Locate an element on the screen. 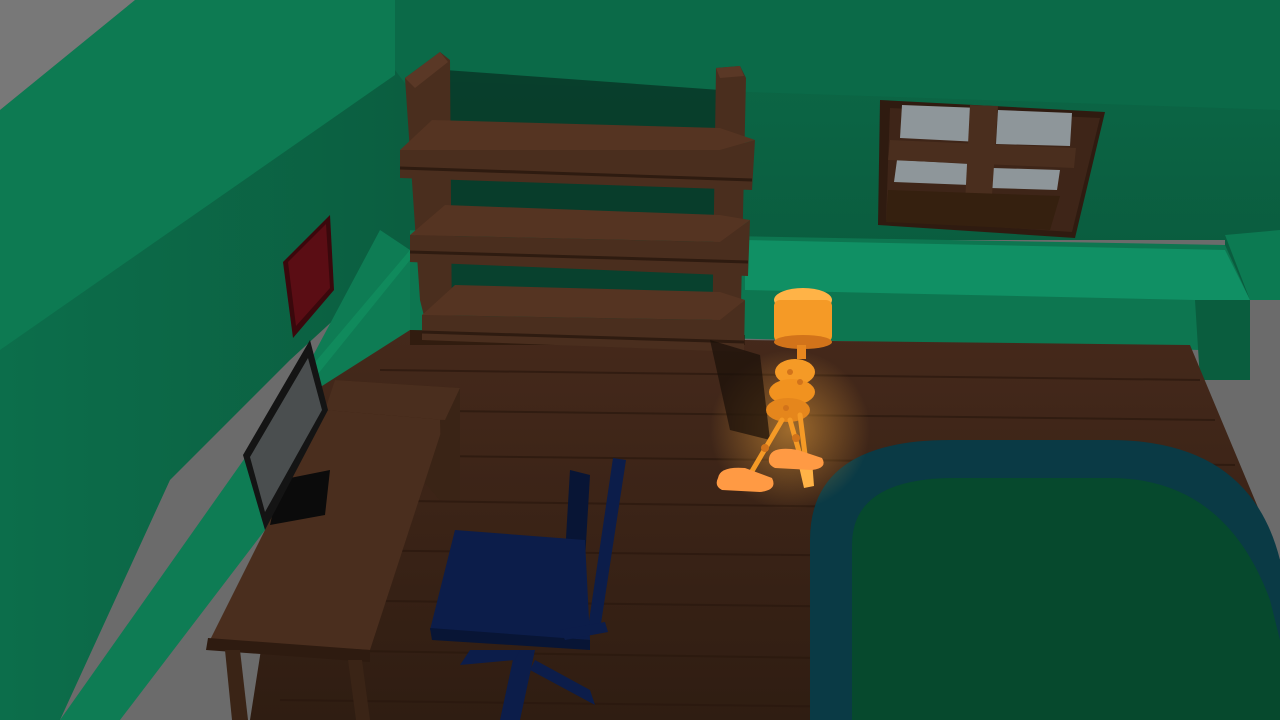 This screenshot has width=1280, height=720. bookshelf is located at coordinates (577, 202).